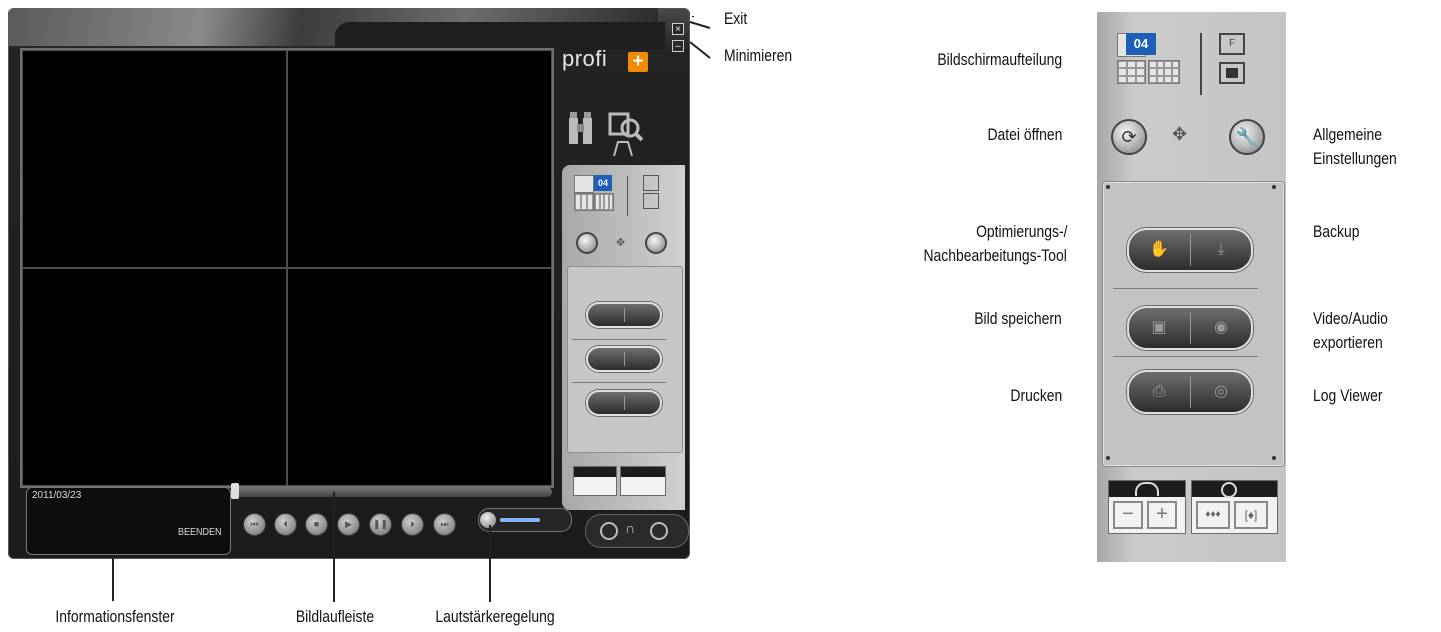 The height and width of the screenshot is (632, 1441). Describe the element at coordinates (316, 524) in the screenshot. I see `stop-button: ■` at that location.